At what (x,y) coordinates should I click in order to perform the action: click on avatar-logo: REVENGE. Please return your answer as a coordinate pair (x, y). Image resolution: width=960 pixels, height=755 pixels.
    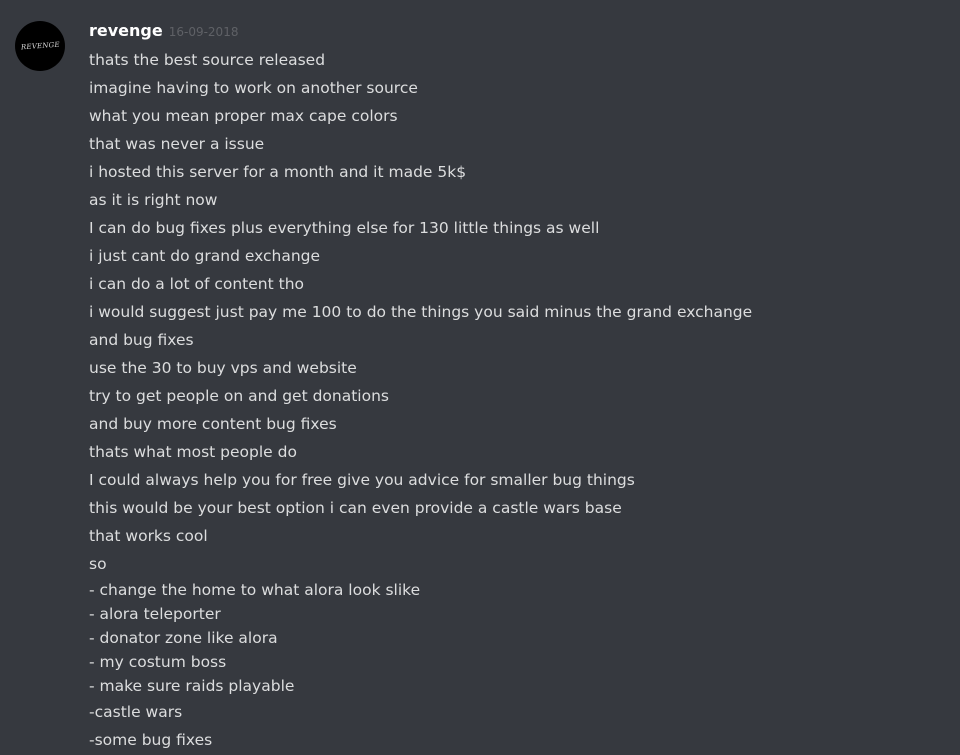
    Looking at the image, I should click on (40, 46).